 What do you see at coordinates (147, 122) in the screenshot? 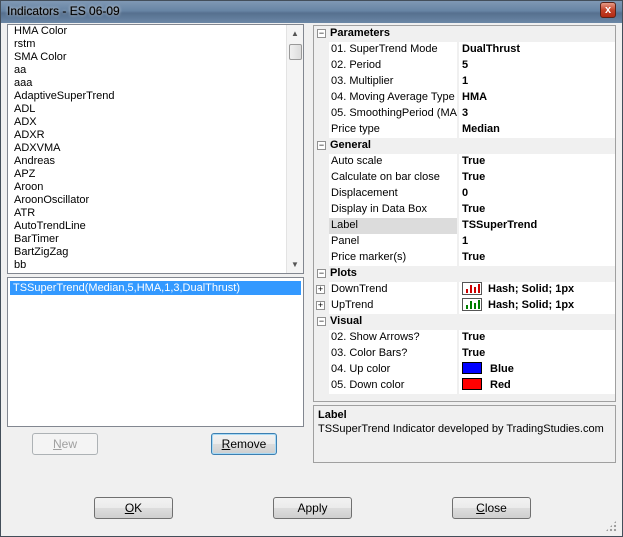
I see `indicator-list-item: ADX` at bounding box center [147, 122].